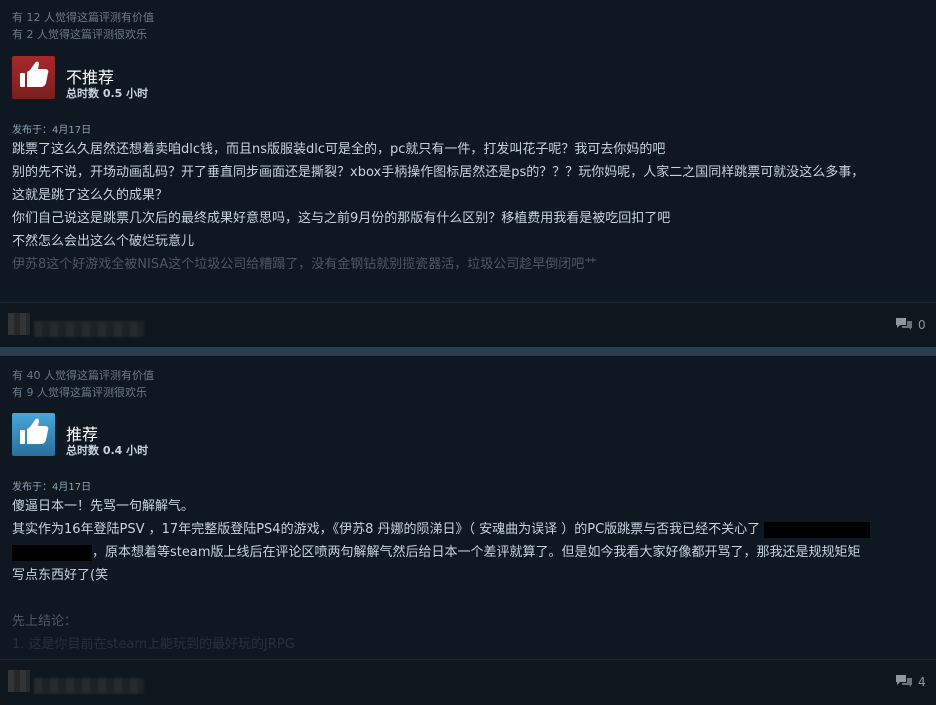  What do you see at coordinates (103, 506) in the screenshot?
I see `review-line: 傻逼日本一！先骂一句解解气。` at bounding box center [103, 506].